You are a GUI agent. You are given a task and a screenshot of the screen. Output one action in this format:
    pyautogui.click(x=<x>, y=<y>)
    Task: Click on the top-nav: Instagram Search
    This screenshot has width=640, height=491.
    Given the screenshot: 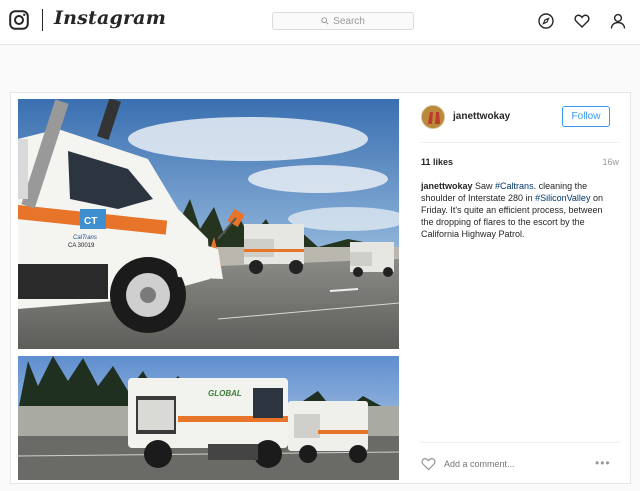 What is the action you would take?
    pyautogui.click(x=320, y=22)
    